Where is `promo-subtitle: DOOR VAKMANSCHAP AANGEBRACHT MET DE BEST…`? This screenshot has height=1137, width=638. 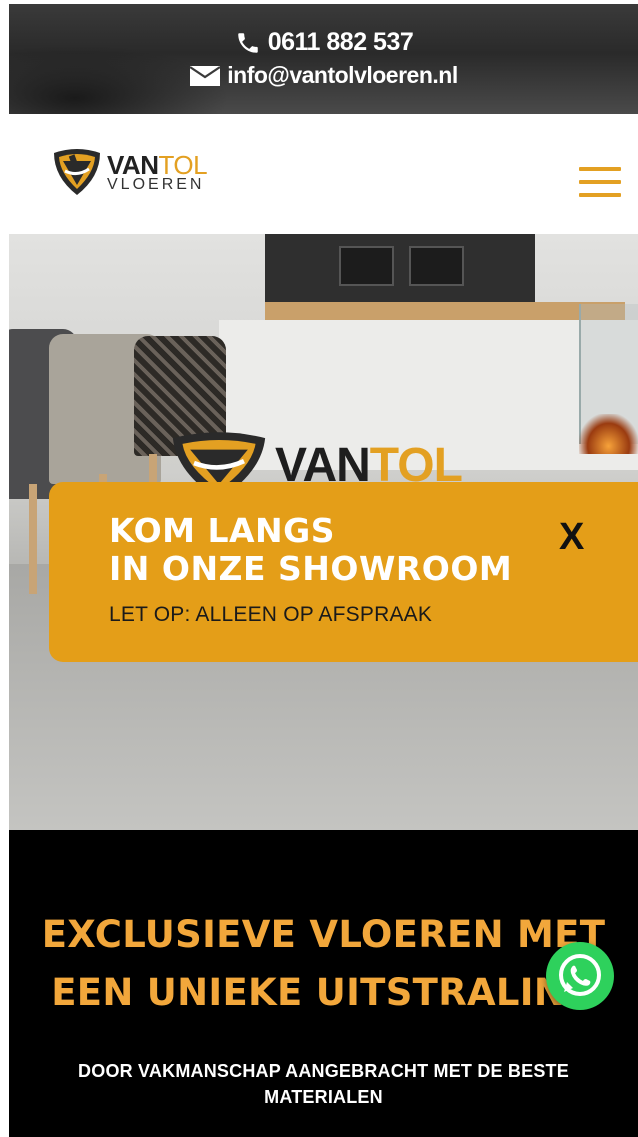
promo-subtitle: DOOR VAKMANSCHAP AANGEBRACHT MET DE BEST… is located at coordinates (323, 1084).